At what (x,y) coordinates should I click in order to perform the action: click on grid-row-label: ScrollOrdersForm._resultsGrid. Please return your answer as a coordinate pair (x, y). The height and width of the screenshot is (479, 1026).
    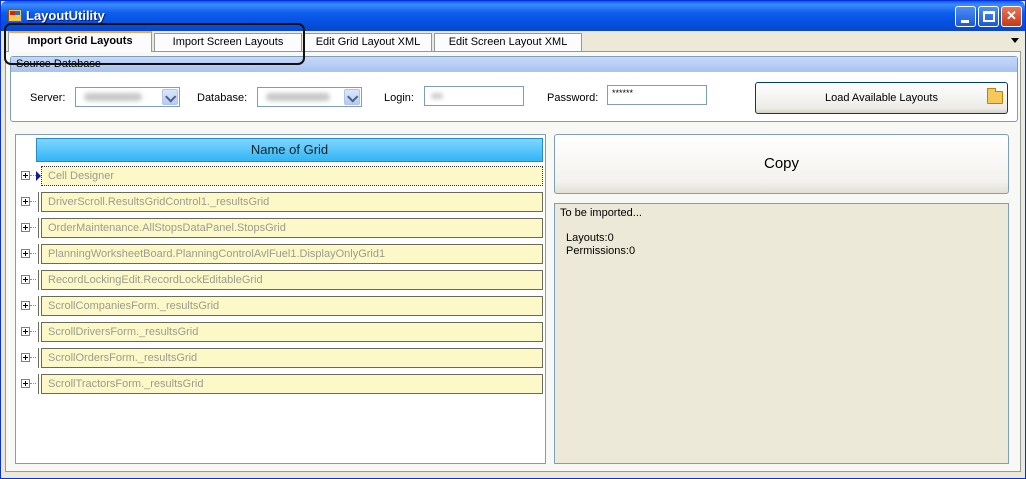
    Looking at the image, I should click on (292, 358).